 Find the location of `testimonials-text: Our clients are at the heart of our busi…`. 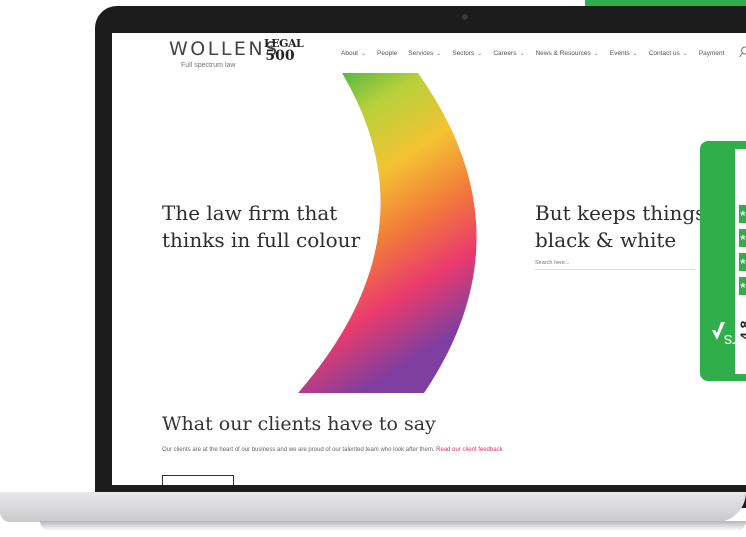

testimonials-text: Our clients are at the heart of our busi… is located at coordinates (332, 450).